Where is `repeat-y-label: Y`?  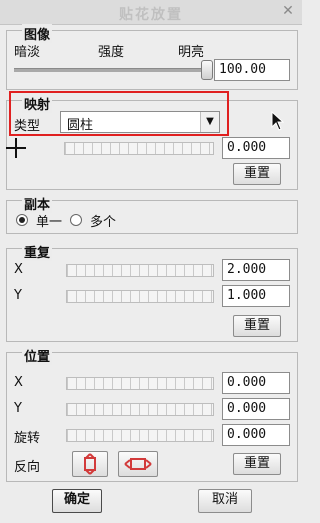
repeat-y-label: Y is located at coordinates (18, 295).